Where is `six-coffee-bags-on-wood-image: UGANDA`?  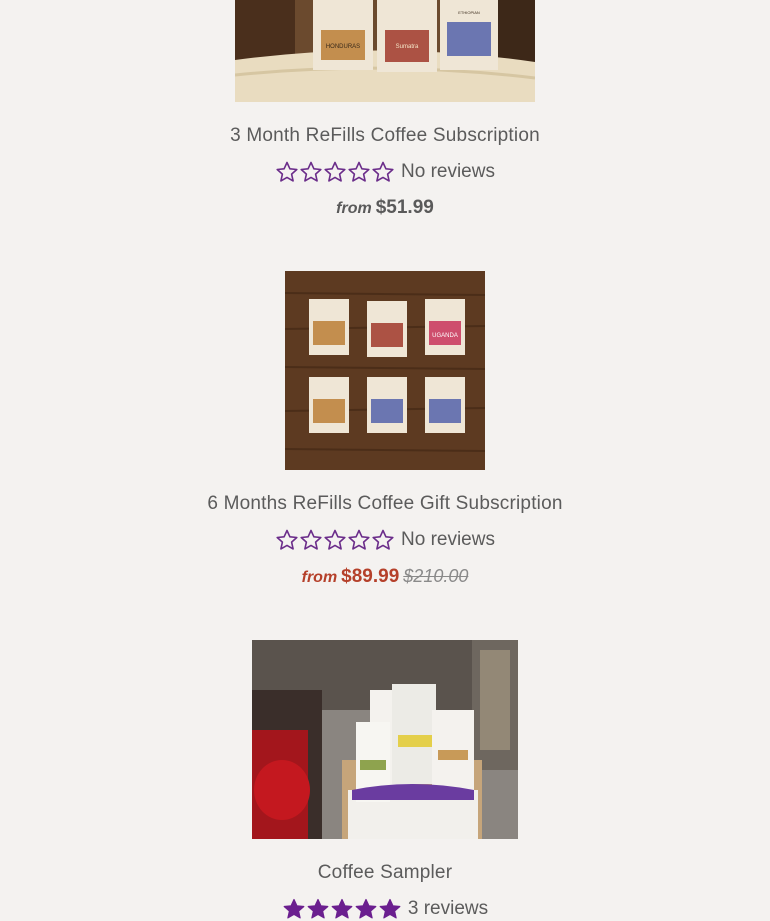
six-coffee-bags-on-wood-image: UGANDA is located at coordinates (385, 370).